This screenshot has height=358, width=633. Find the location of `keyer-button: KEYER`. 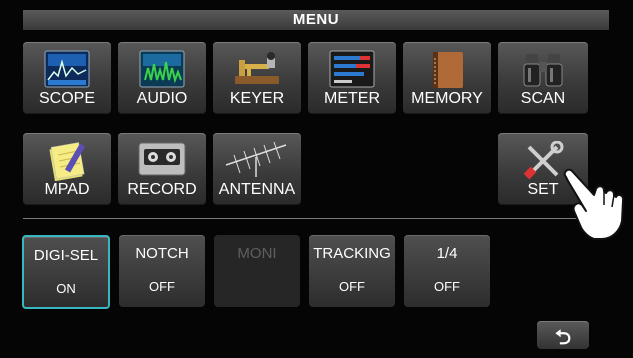

keyer-button: KEYER is located at coordinates (257, 78).